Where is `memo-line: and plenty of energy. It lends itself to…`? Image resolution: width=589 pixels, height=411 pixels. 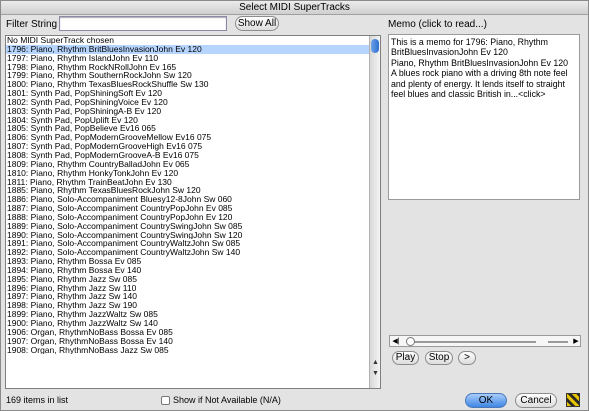 memo-line: and plenty of energy. It lends itself to… is located at coordinates (478, 83).